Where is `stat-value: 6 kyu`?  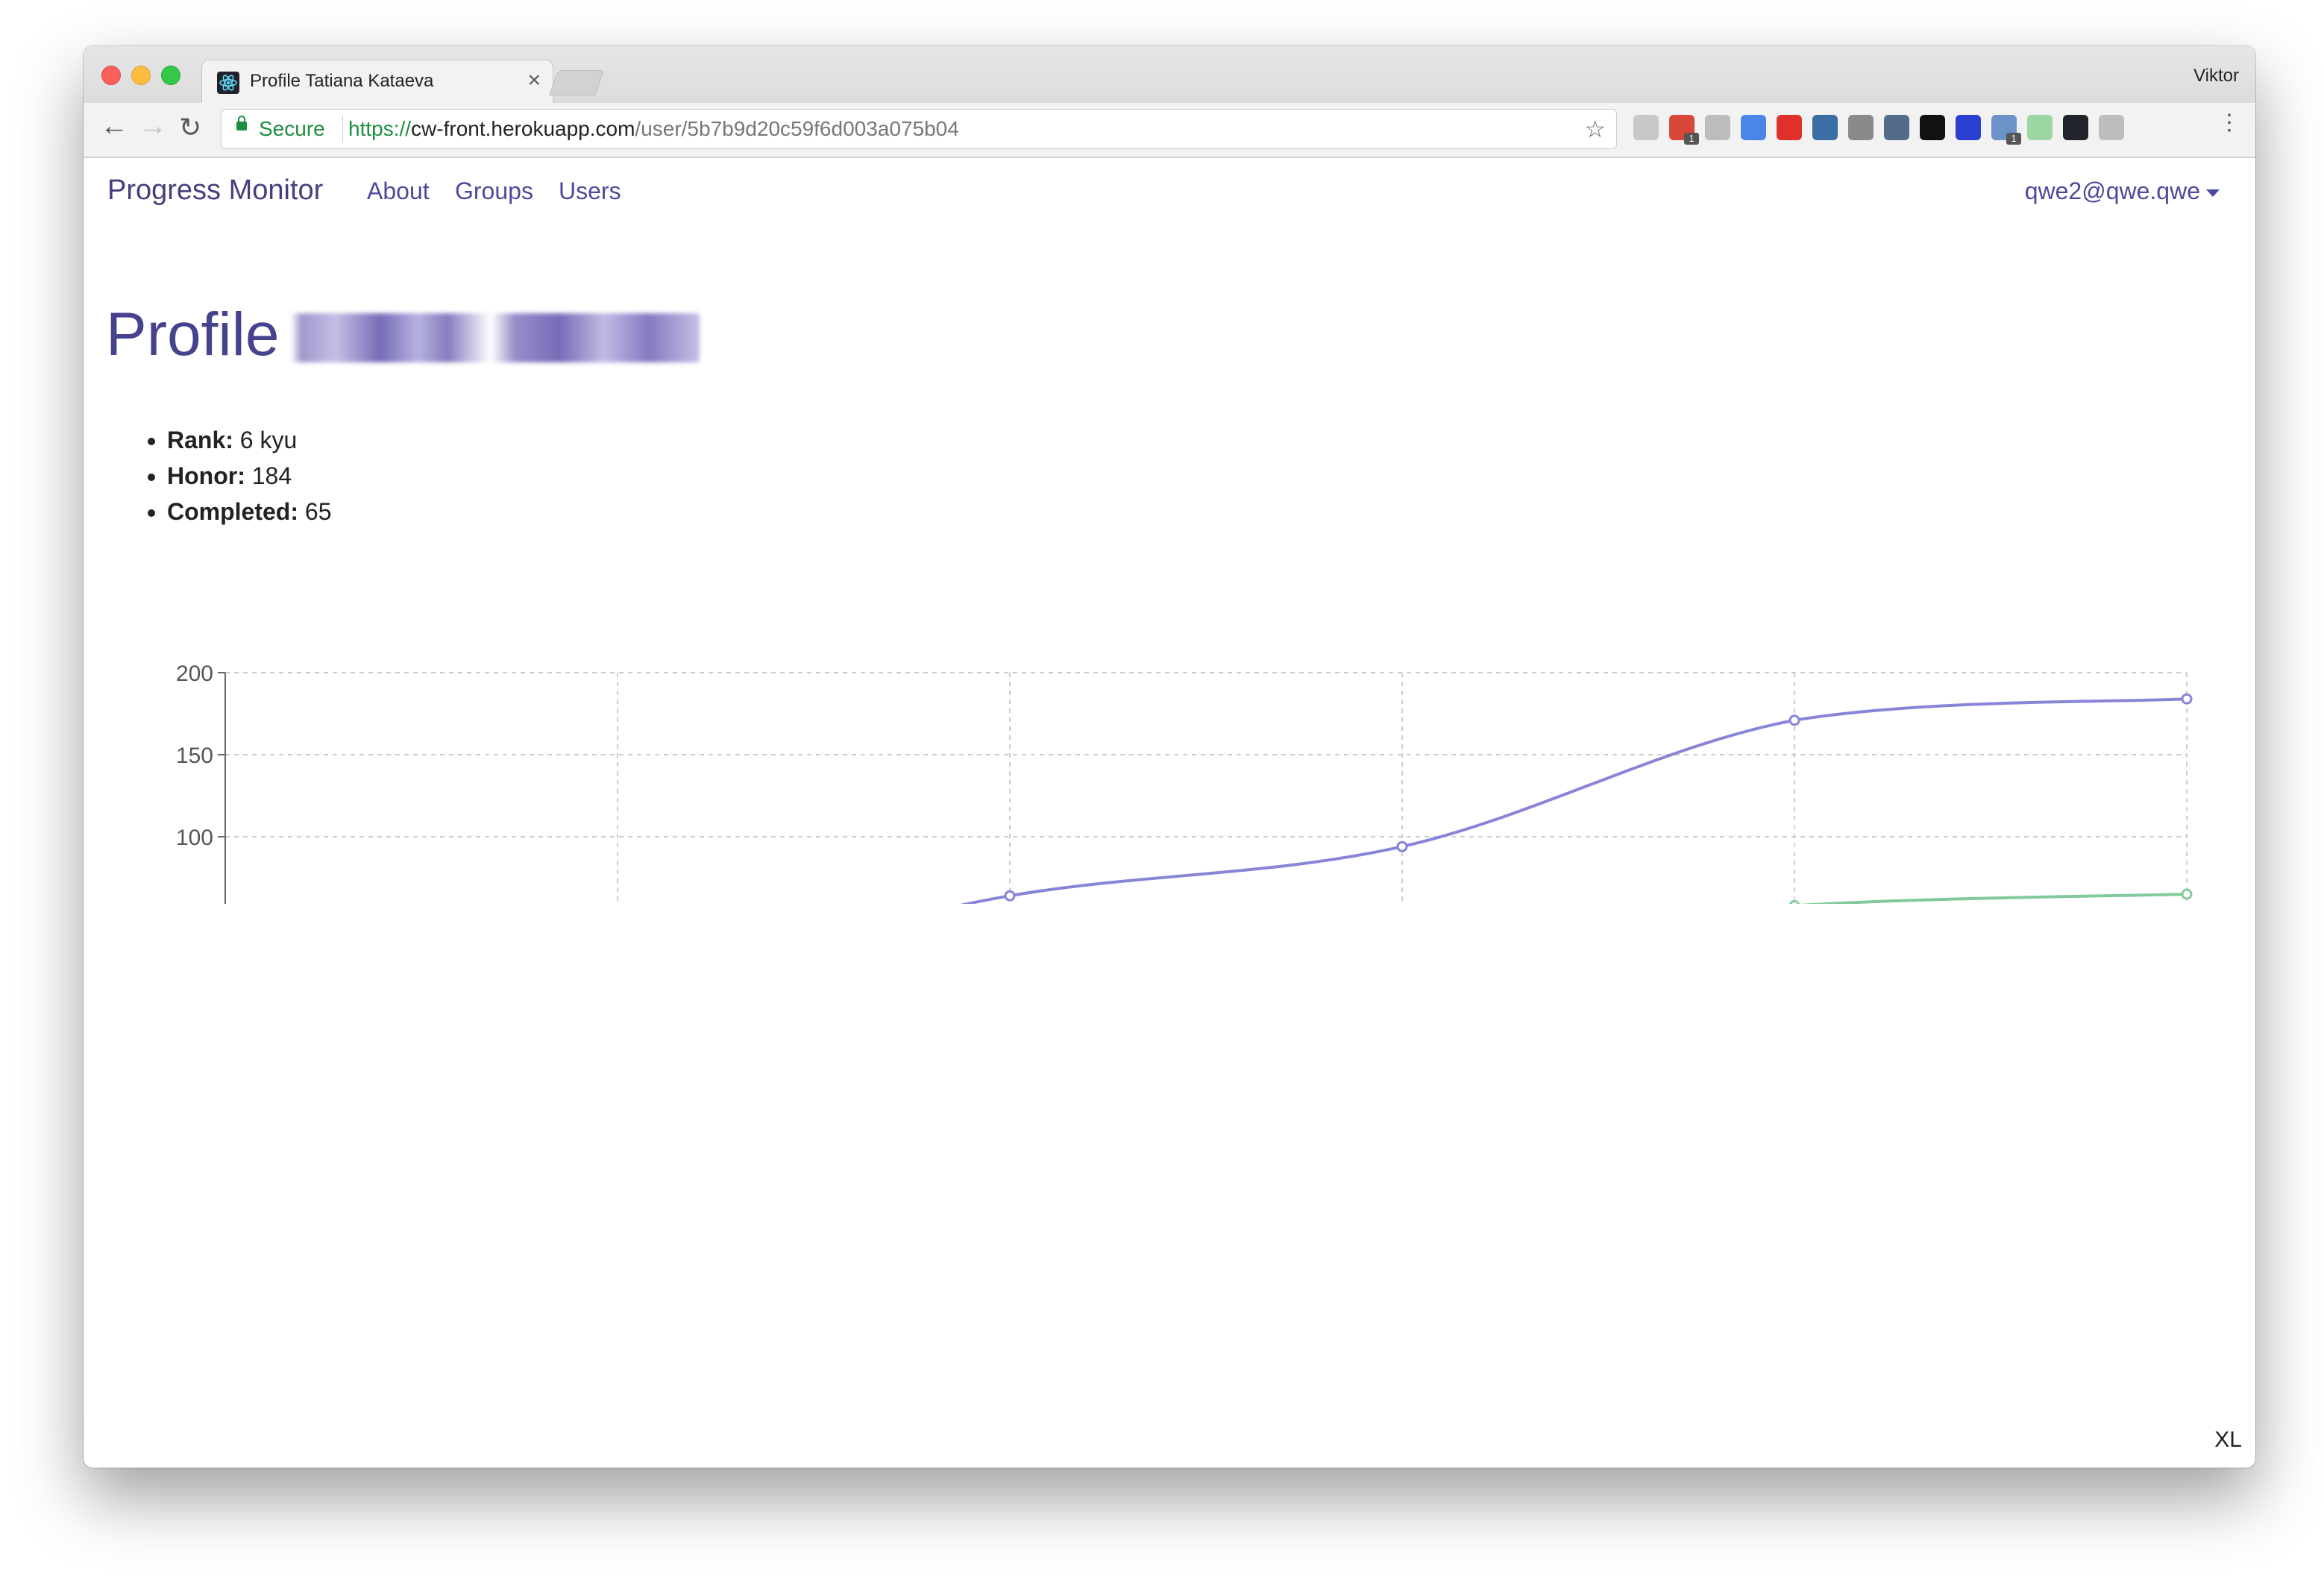 stat-value: 6 kyu is located at coordinates (268, 440).